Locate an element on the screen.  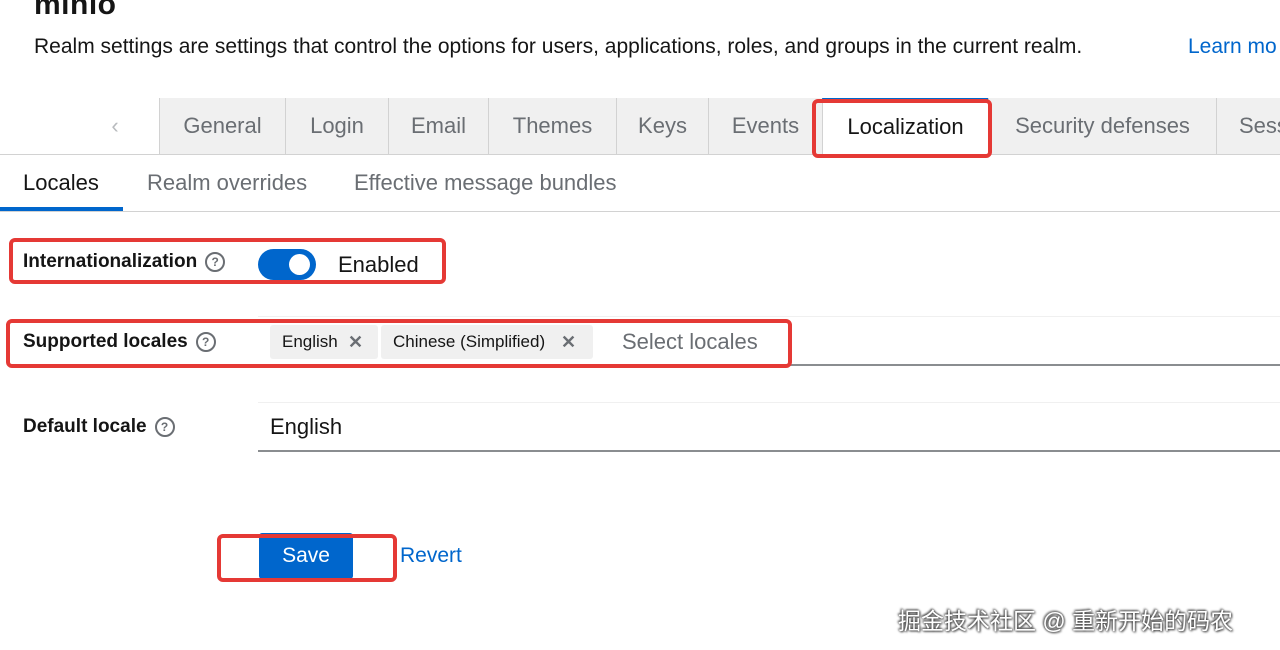
tab-keys: Keys is located at coordinates (662, 126).